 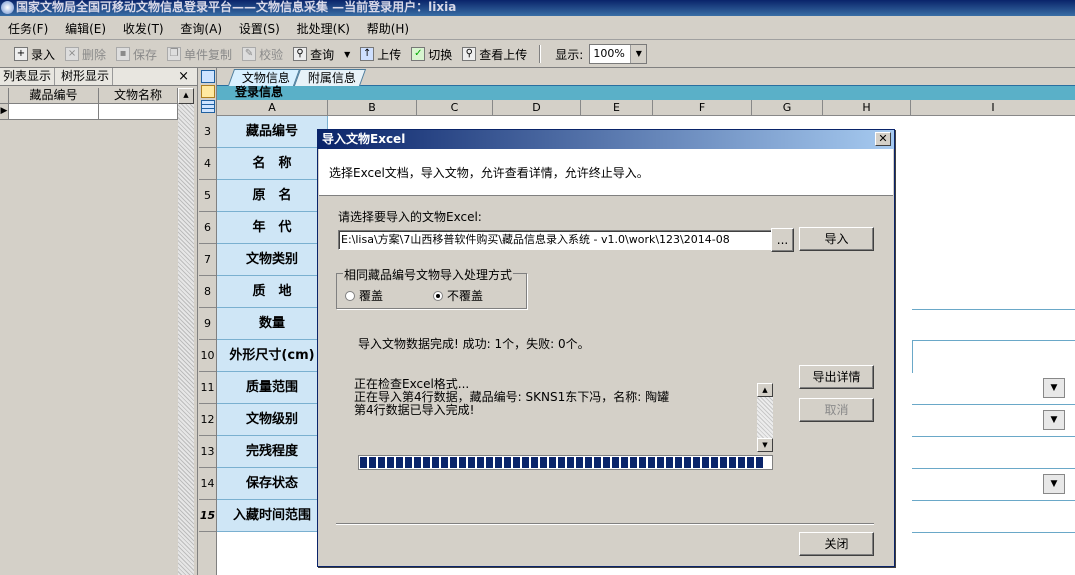 What do you see at coordinates (323, 29) in the screenshot?
I see `menu-batch: 批处理(K)` at bounding box center [323, 29].